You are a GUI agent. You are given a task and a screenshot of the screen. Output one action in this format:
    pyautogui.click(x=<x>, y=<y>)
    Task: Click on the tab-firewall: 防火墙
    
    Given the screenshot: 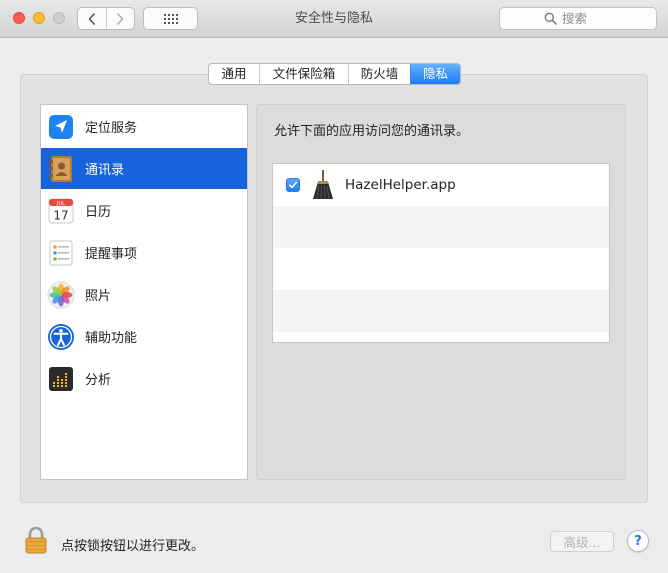 What is the action you would take?
    pyautogui.click(x=379, y=74)
    